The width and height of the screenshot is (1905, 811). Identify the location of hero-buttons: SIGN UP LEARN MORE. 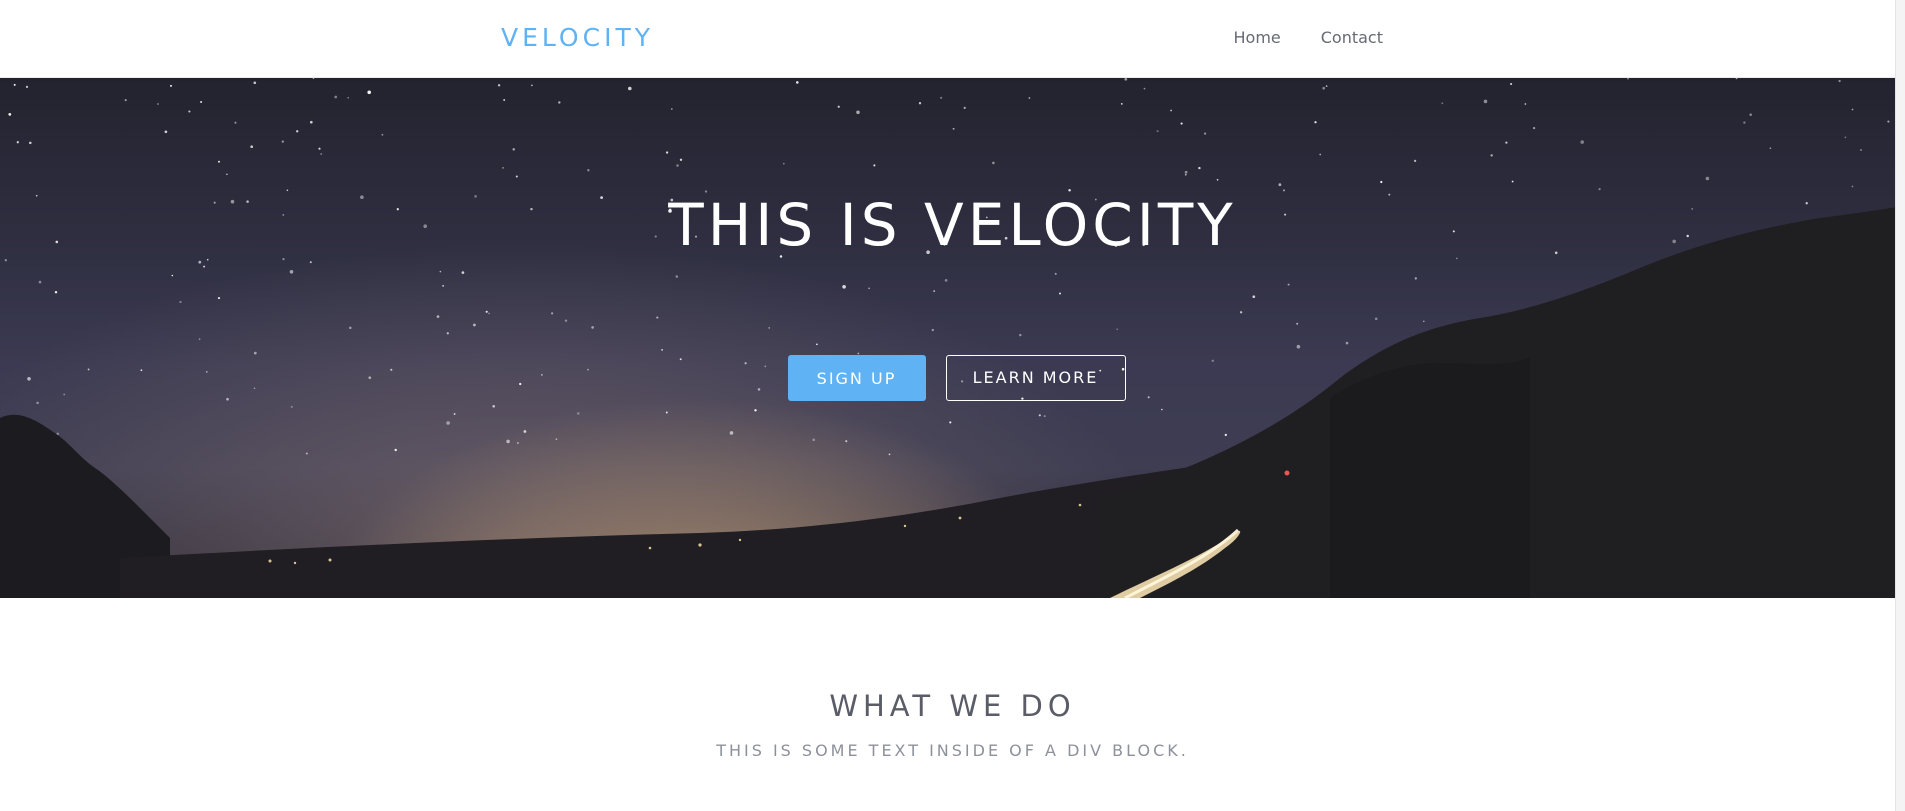
(952, 378).